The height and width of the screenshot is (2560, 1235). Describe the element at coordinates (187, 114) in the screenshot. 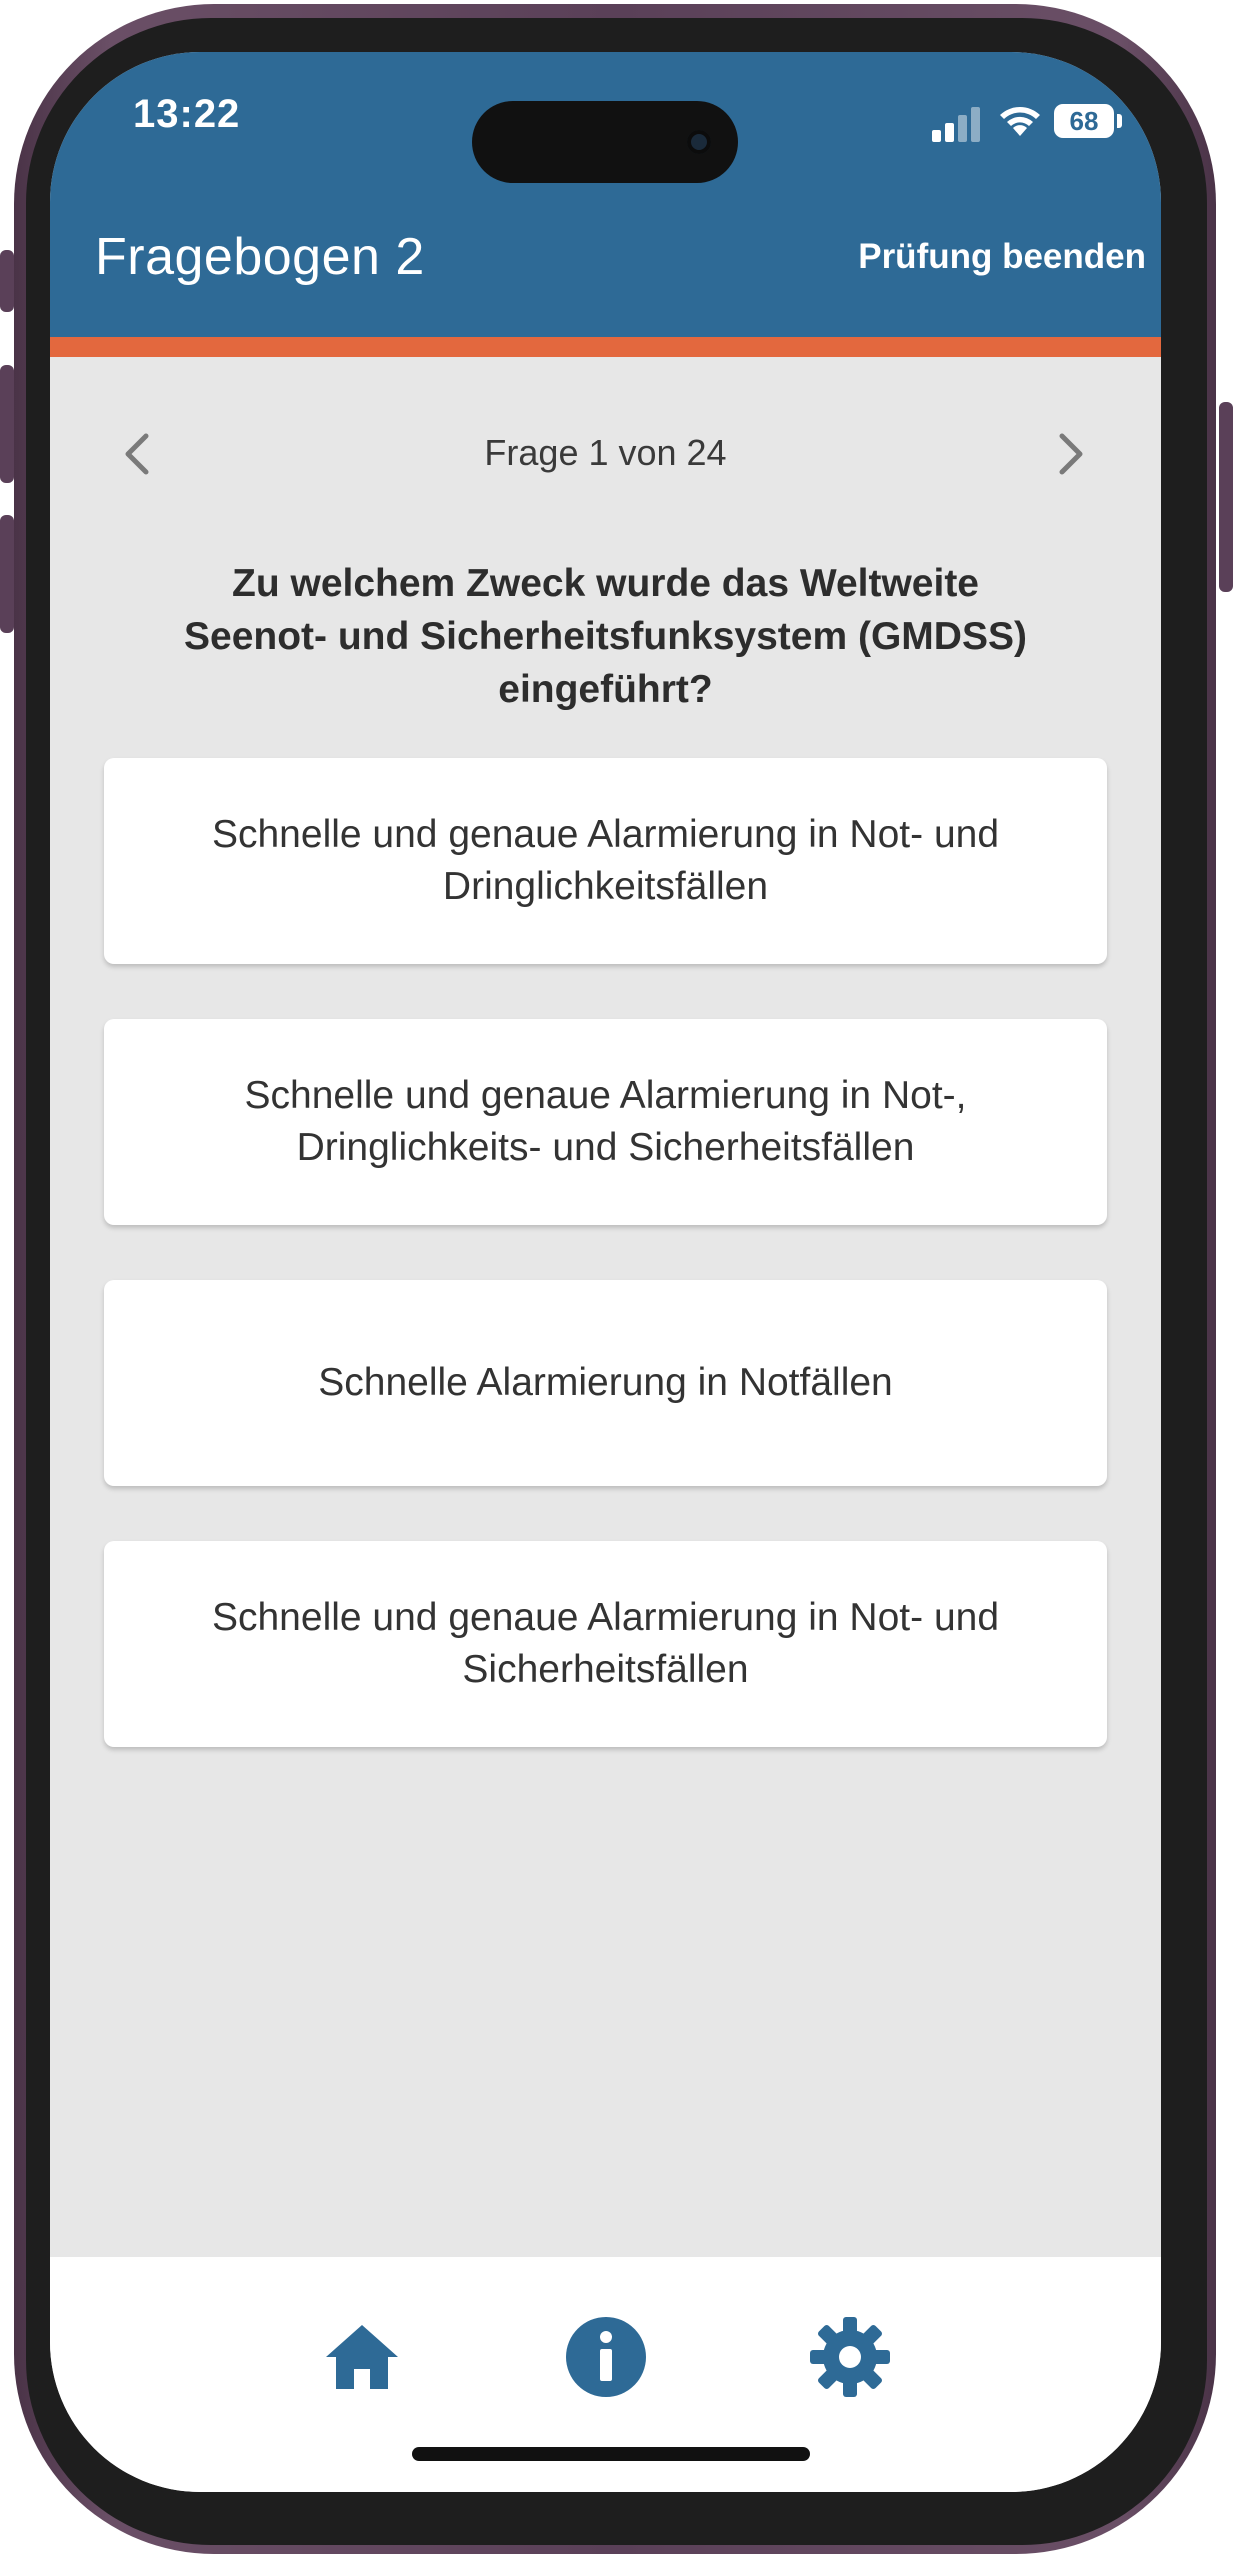

I see `status-time: 13:22` at that location.